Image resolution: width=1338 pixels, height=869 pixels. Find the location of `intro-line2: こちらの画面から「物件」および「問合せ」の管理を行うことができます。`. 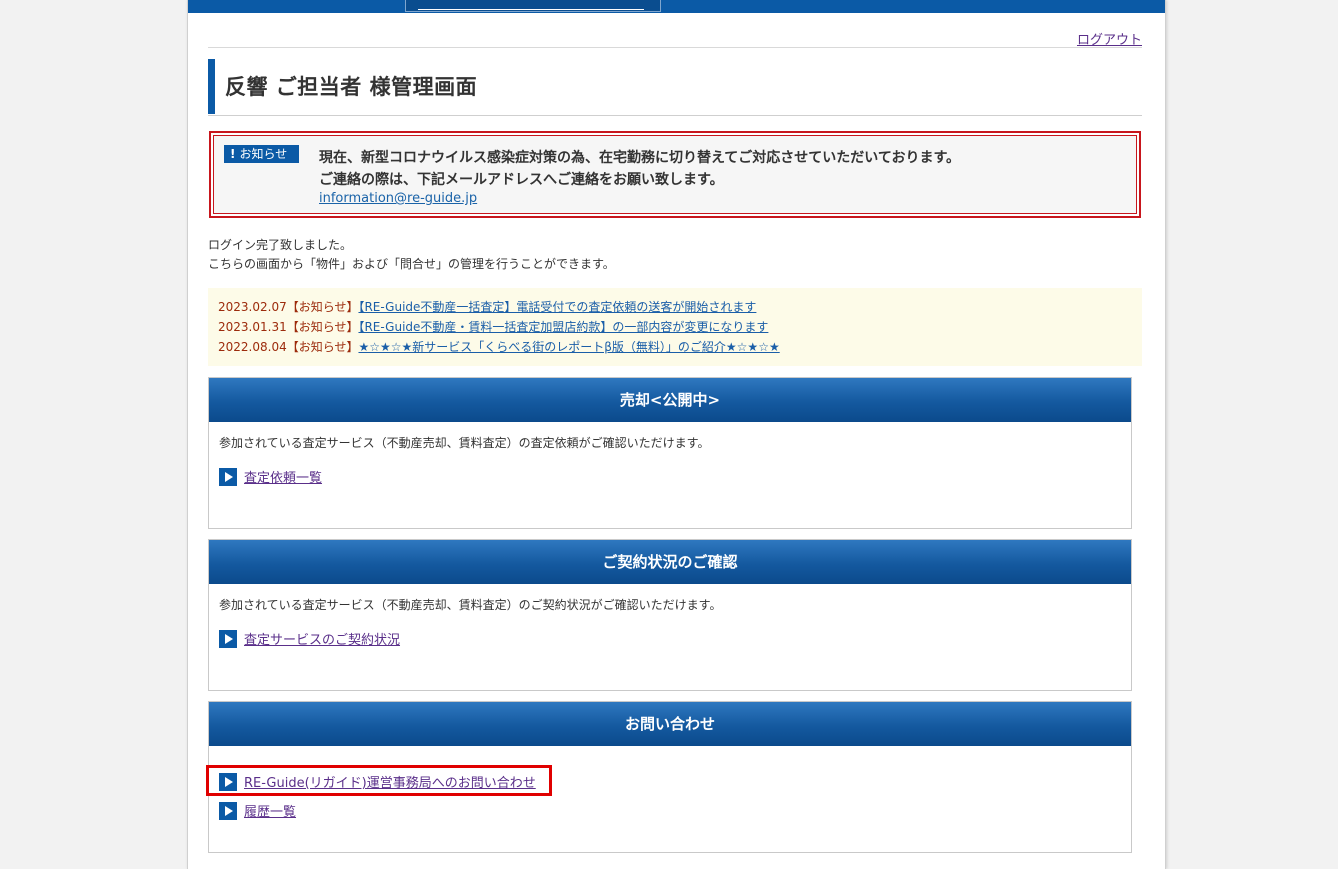

intro-line2: こちらの画面から「物件」および「問合せ」の管理を行うことができます。 is located at coordinates (411, 264).